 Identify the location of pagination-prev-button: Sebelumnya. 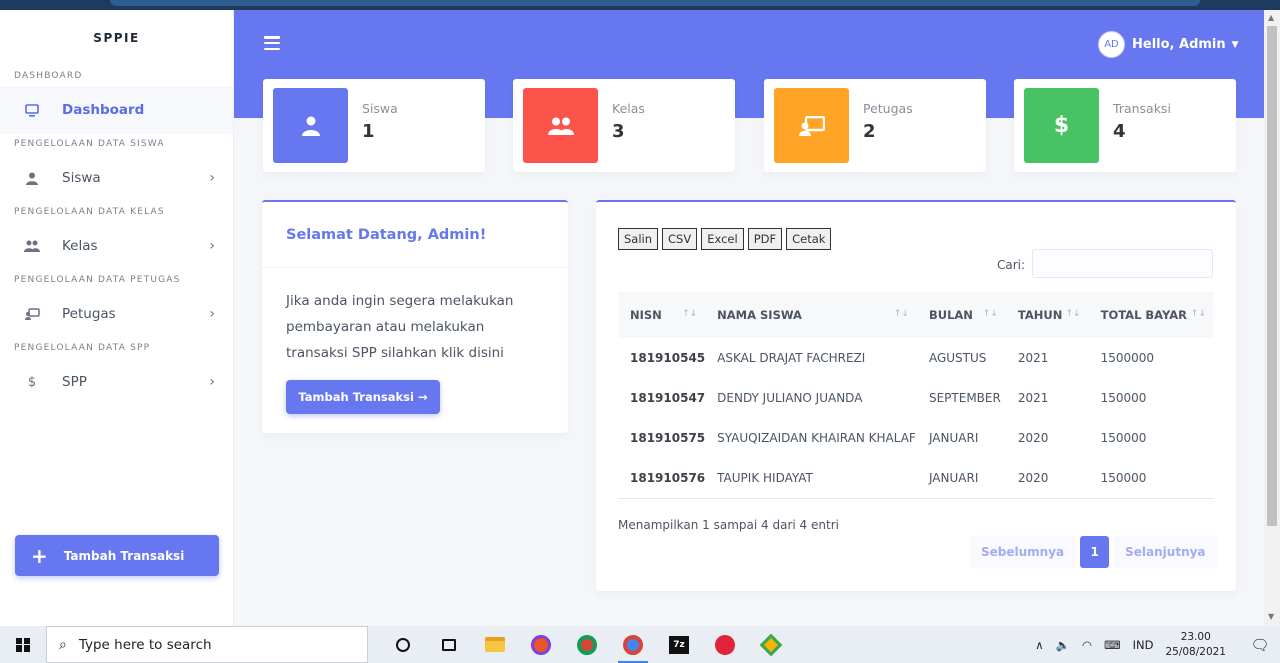
(1023, 552).